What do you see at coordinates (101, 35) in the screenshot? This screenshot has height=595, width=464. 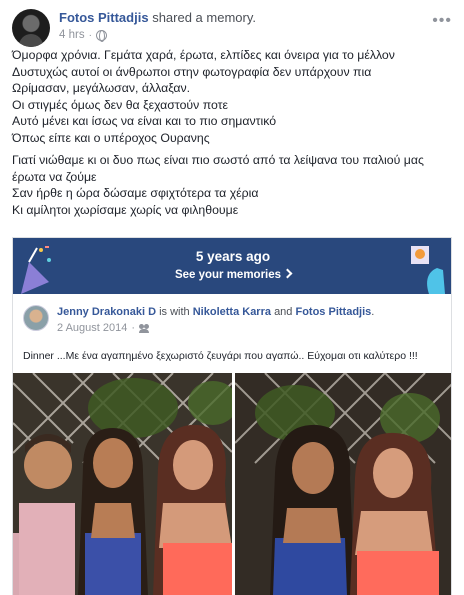 I see `globe-icon` at bounding box center [101, 35].